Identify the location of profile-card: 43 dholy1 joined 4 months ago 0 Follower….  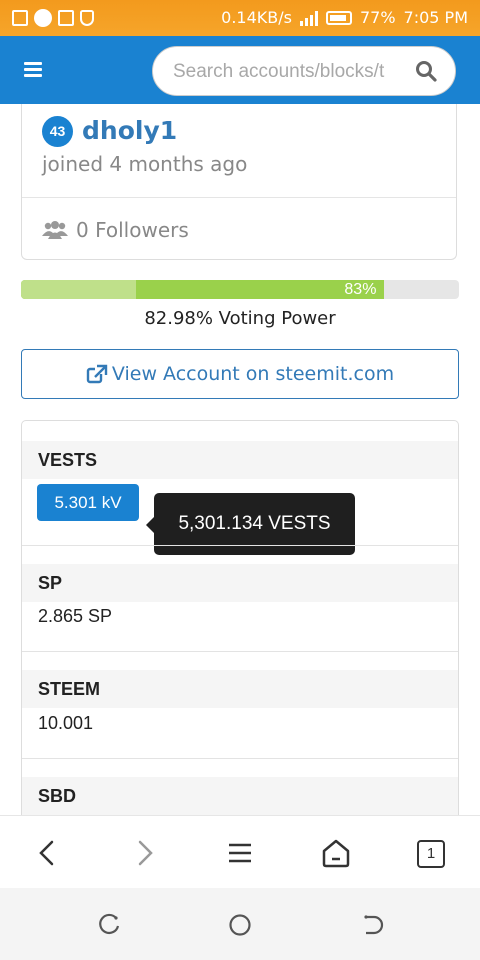
(239, 182).